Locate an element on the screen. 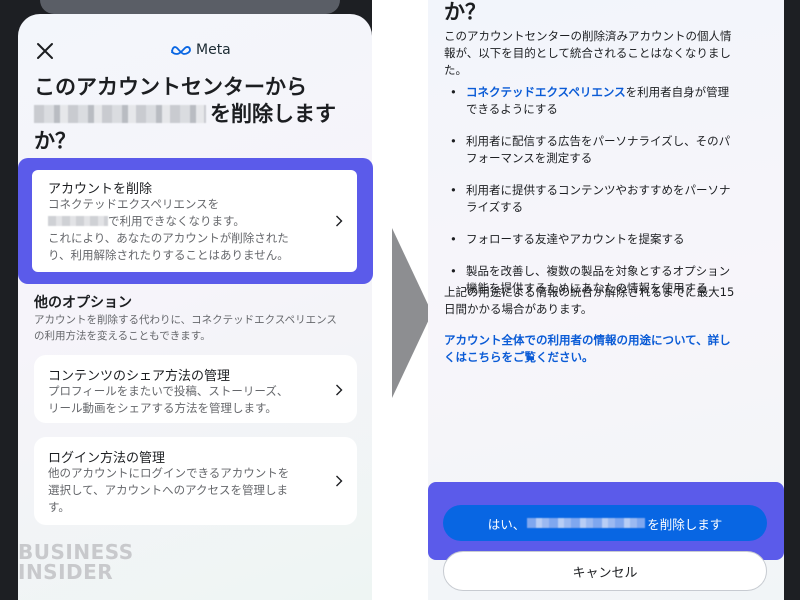 Image resolution: width=800 pixels, height=600 pixels. confirm-prefix: はい、 is located at coordinates (506, 524).